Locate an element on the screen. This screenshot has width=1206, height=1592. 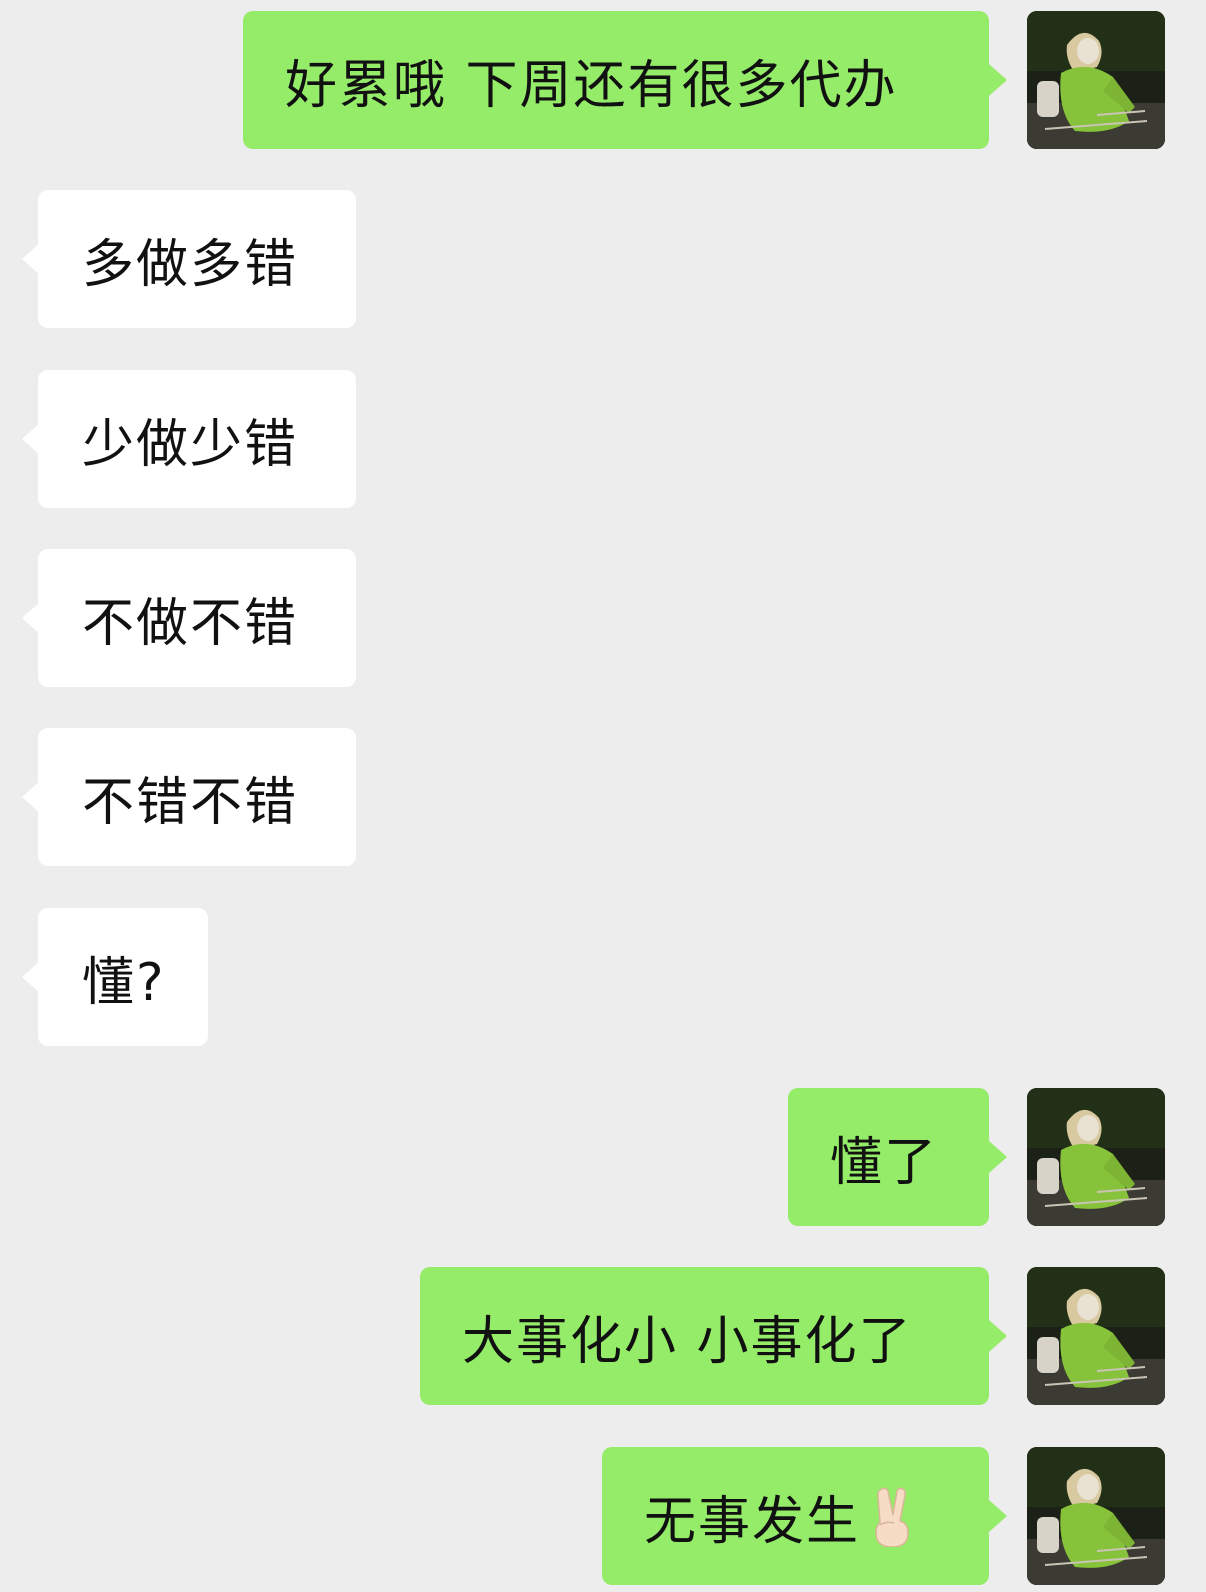
message-text: 无事发生 is located at coordinates (752, 1521).